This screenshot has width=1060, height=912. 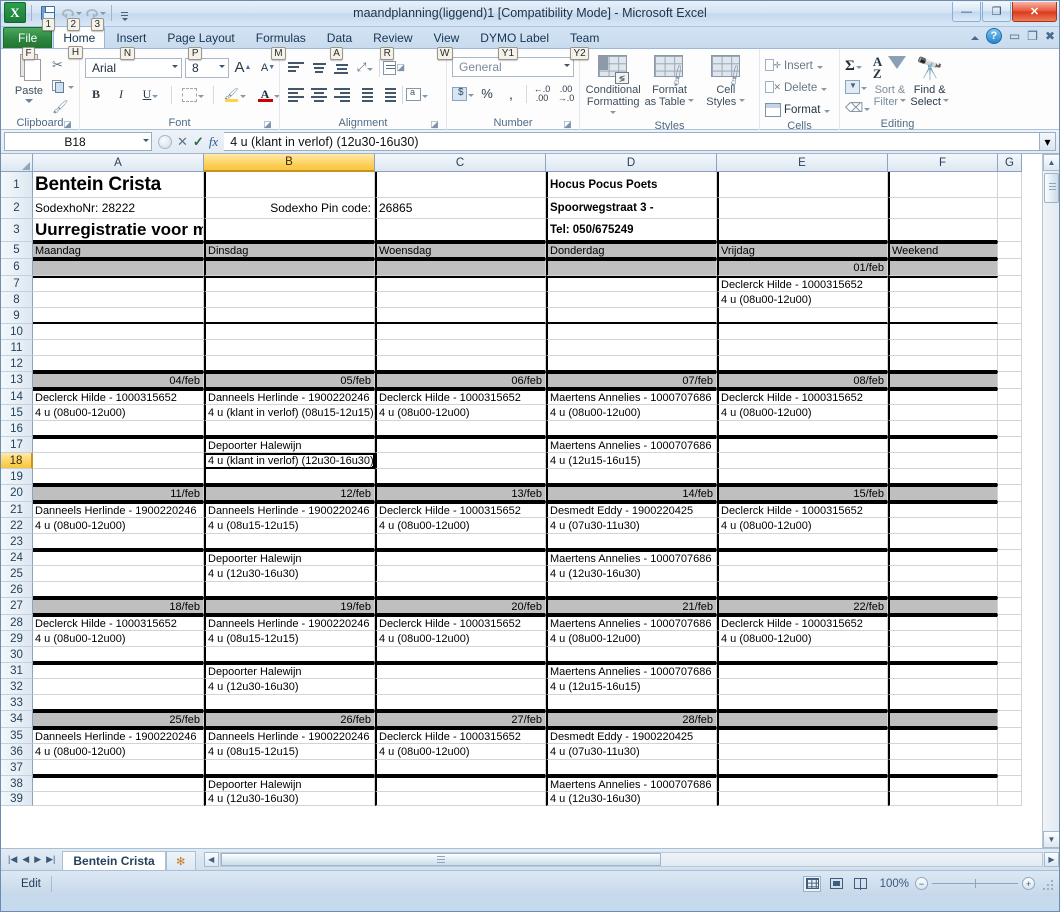 What do you see at coordinates (631, 623) in the screenshot?
I see `cell-D28: Maertens Annelies - 1000707686` at bounding box center [631, 623].